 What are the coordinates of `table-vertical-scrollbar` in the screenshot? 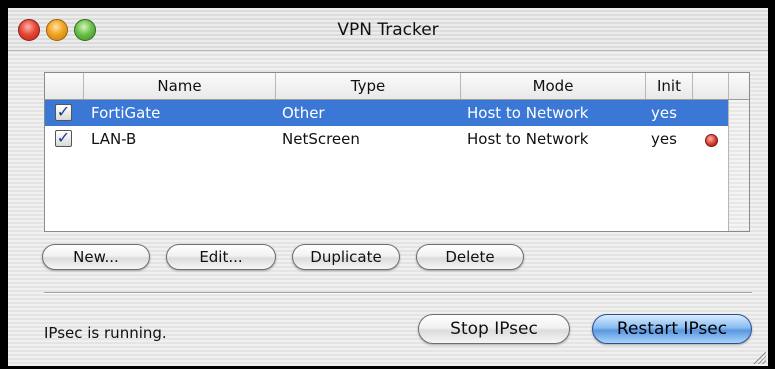 It's located at (738, 165).